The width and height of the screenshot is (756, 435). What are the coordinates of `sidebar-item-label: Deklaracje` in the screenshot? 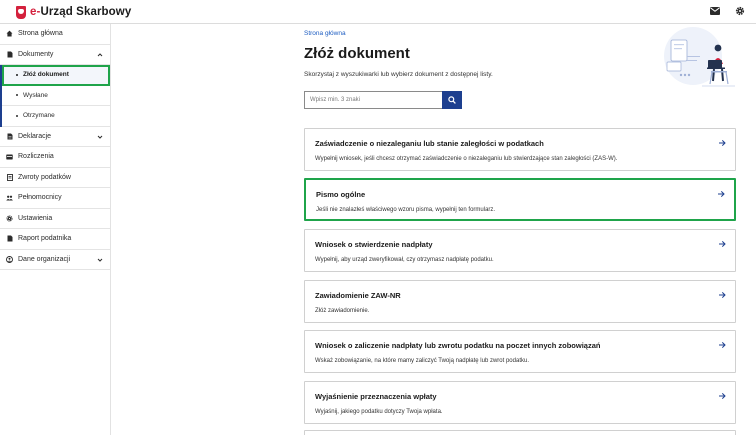 It's located at (35, 136).